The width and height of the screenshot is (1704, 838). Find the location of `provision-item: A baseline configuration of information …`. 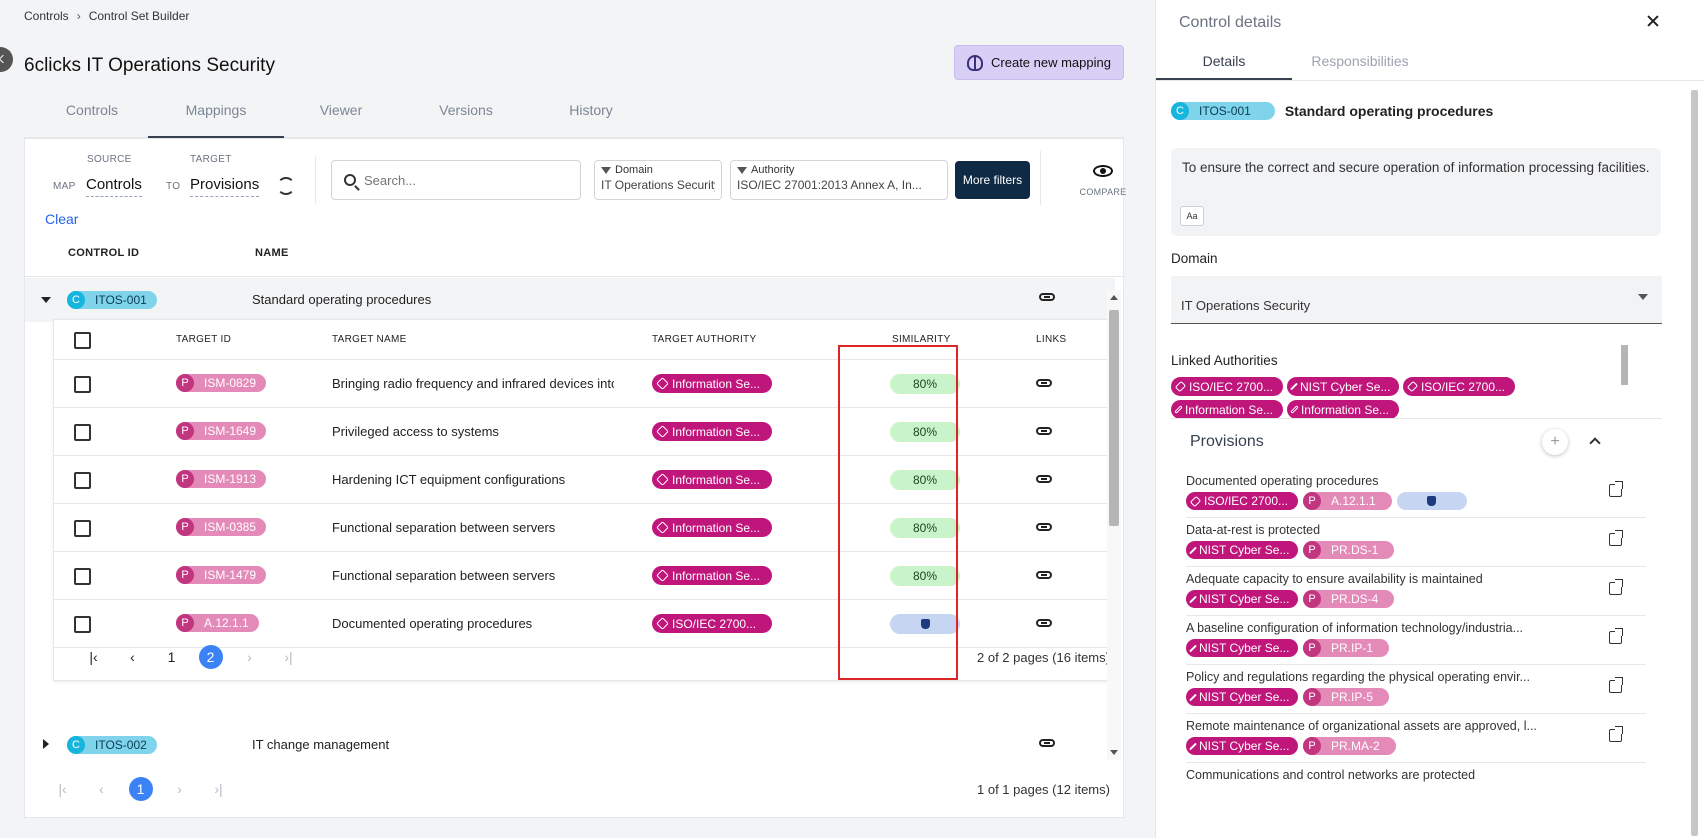

provision-item: A baseline configuration of information … is located at coordinates (1416, 640).